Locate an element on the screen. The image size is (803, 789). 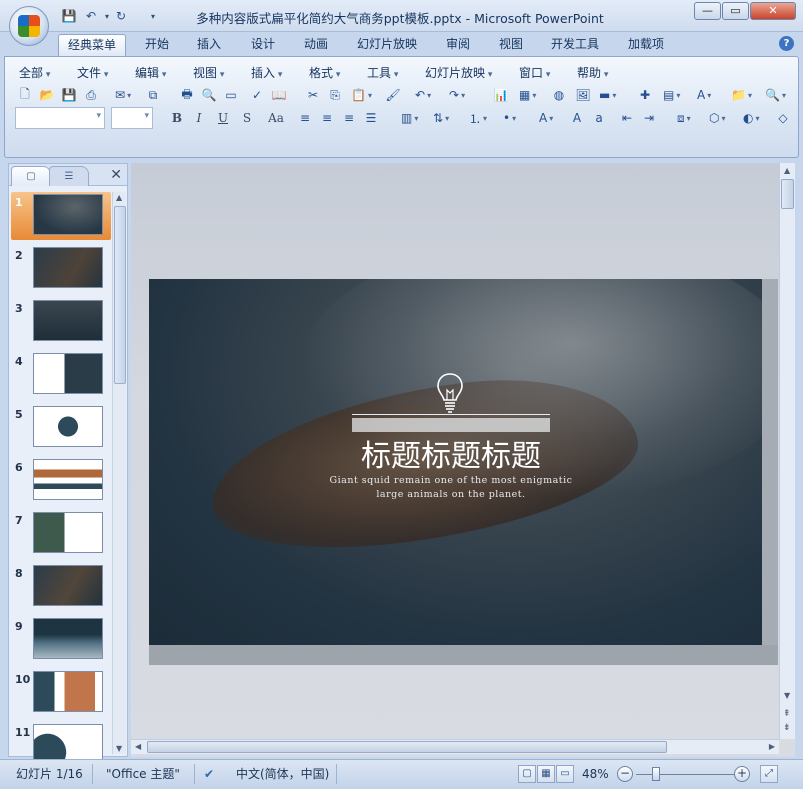
menu-all: 全部 is located at coordinates (34, 72).